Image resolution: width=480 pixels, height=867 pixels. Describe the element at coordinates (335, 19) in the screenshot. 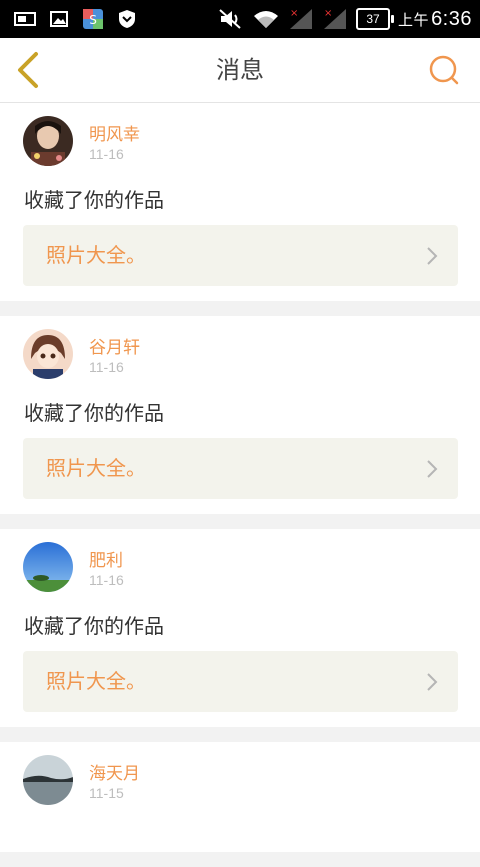

I see `signal-2-icon: ×` at that location.